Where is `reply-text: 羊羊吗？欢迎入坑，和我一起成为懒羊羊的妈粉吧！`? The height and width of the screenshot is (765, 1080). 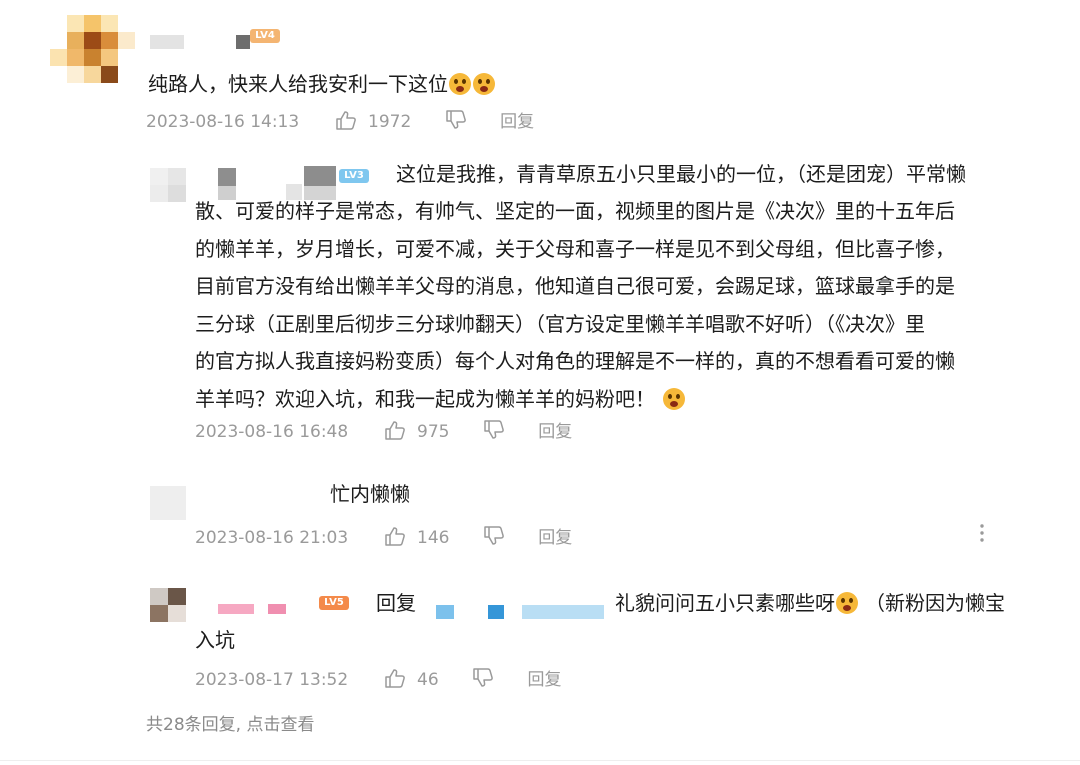 reply-text: 羊羊吗？欢迎入坑，和我一起成为懒羊羊的妈粉吧！ is located at coordinates (440, 400).